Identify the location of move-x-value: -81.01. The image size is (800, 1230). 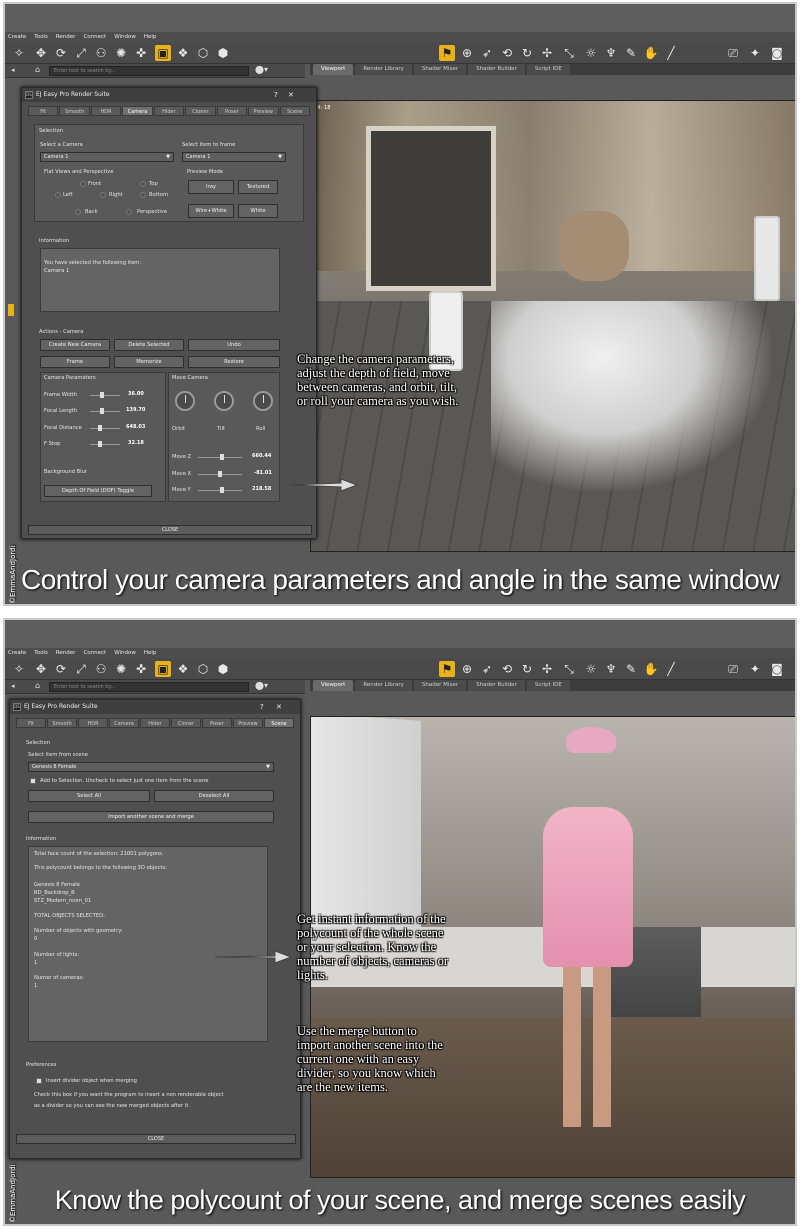
(263, 473).